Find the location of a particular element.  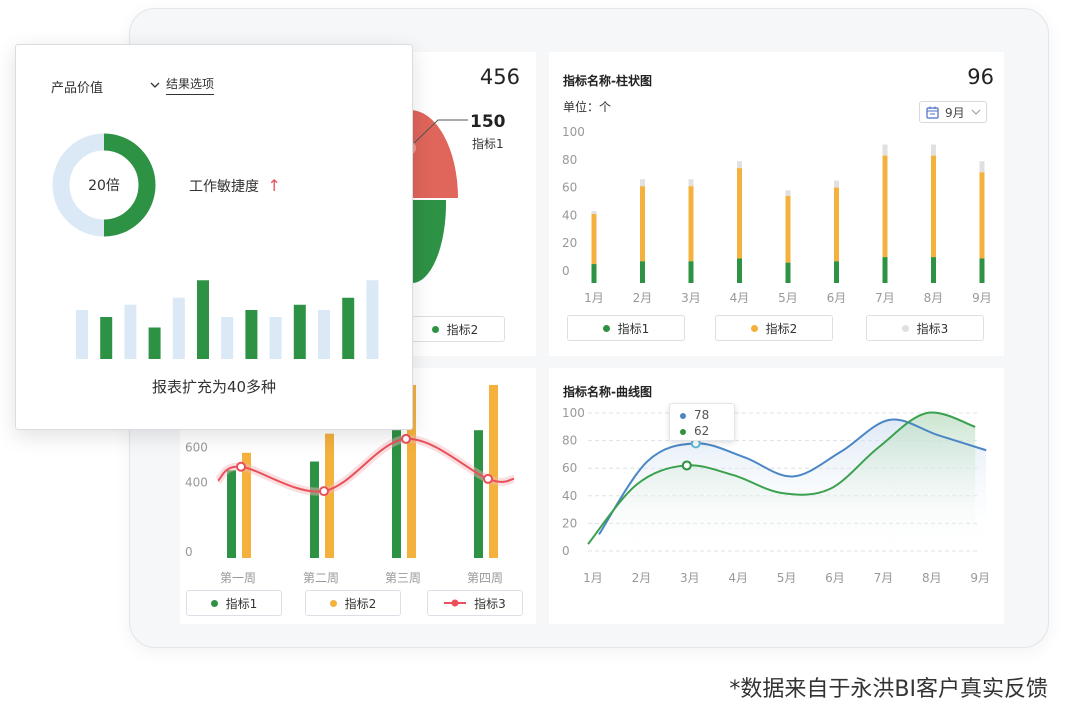

curve-tooltip: 78 62 is located at coordinates (702, 422).